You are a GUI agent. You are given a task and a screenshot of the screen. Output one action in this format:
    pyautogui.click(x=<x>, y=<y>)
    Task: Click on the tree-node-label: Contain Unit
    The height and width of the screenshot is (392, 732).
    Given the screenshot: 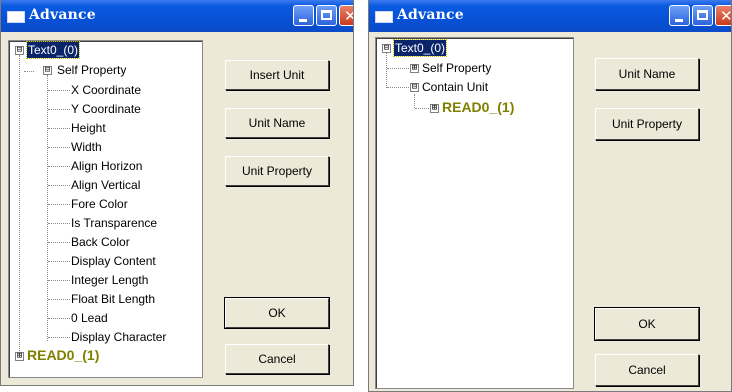 What is the action you would take?
    pyautogui.click(x=455, y=87)
    